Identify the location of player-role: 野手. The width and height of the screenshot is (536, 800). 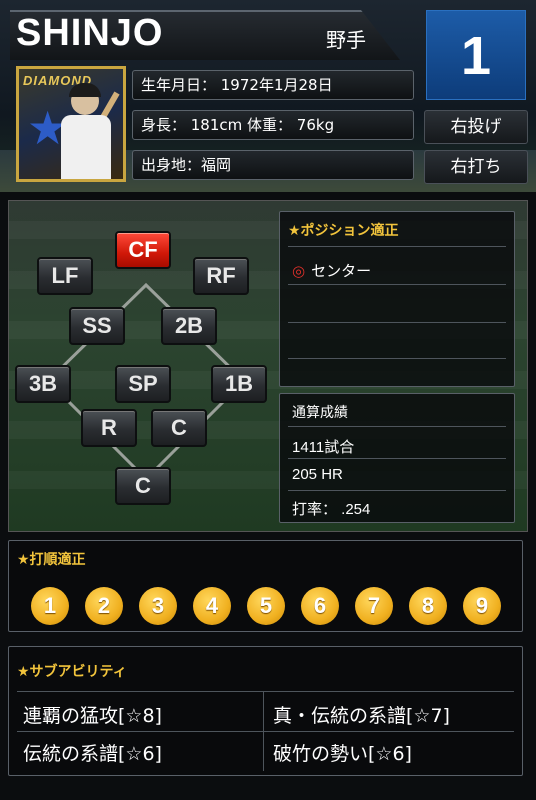
(346, 40).